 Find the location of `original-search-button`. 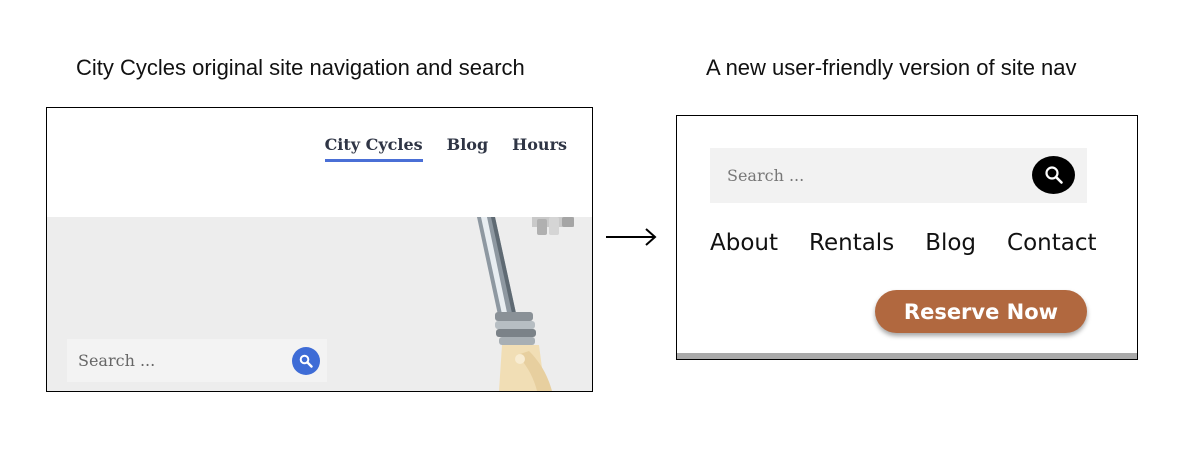

original-search-button is located at coordinates (306, 361).